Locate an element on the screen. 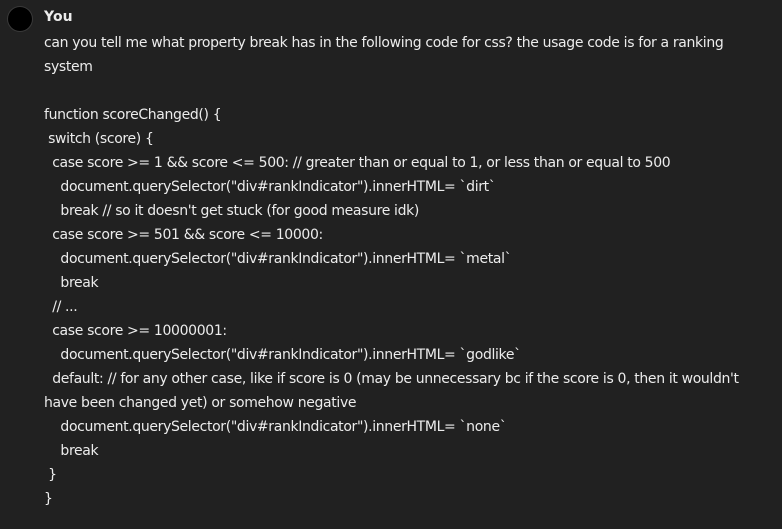  message-author: You is located at coordinates (58, 17).